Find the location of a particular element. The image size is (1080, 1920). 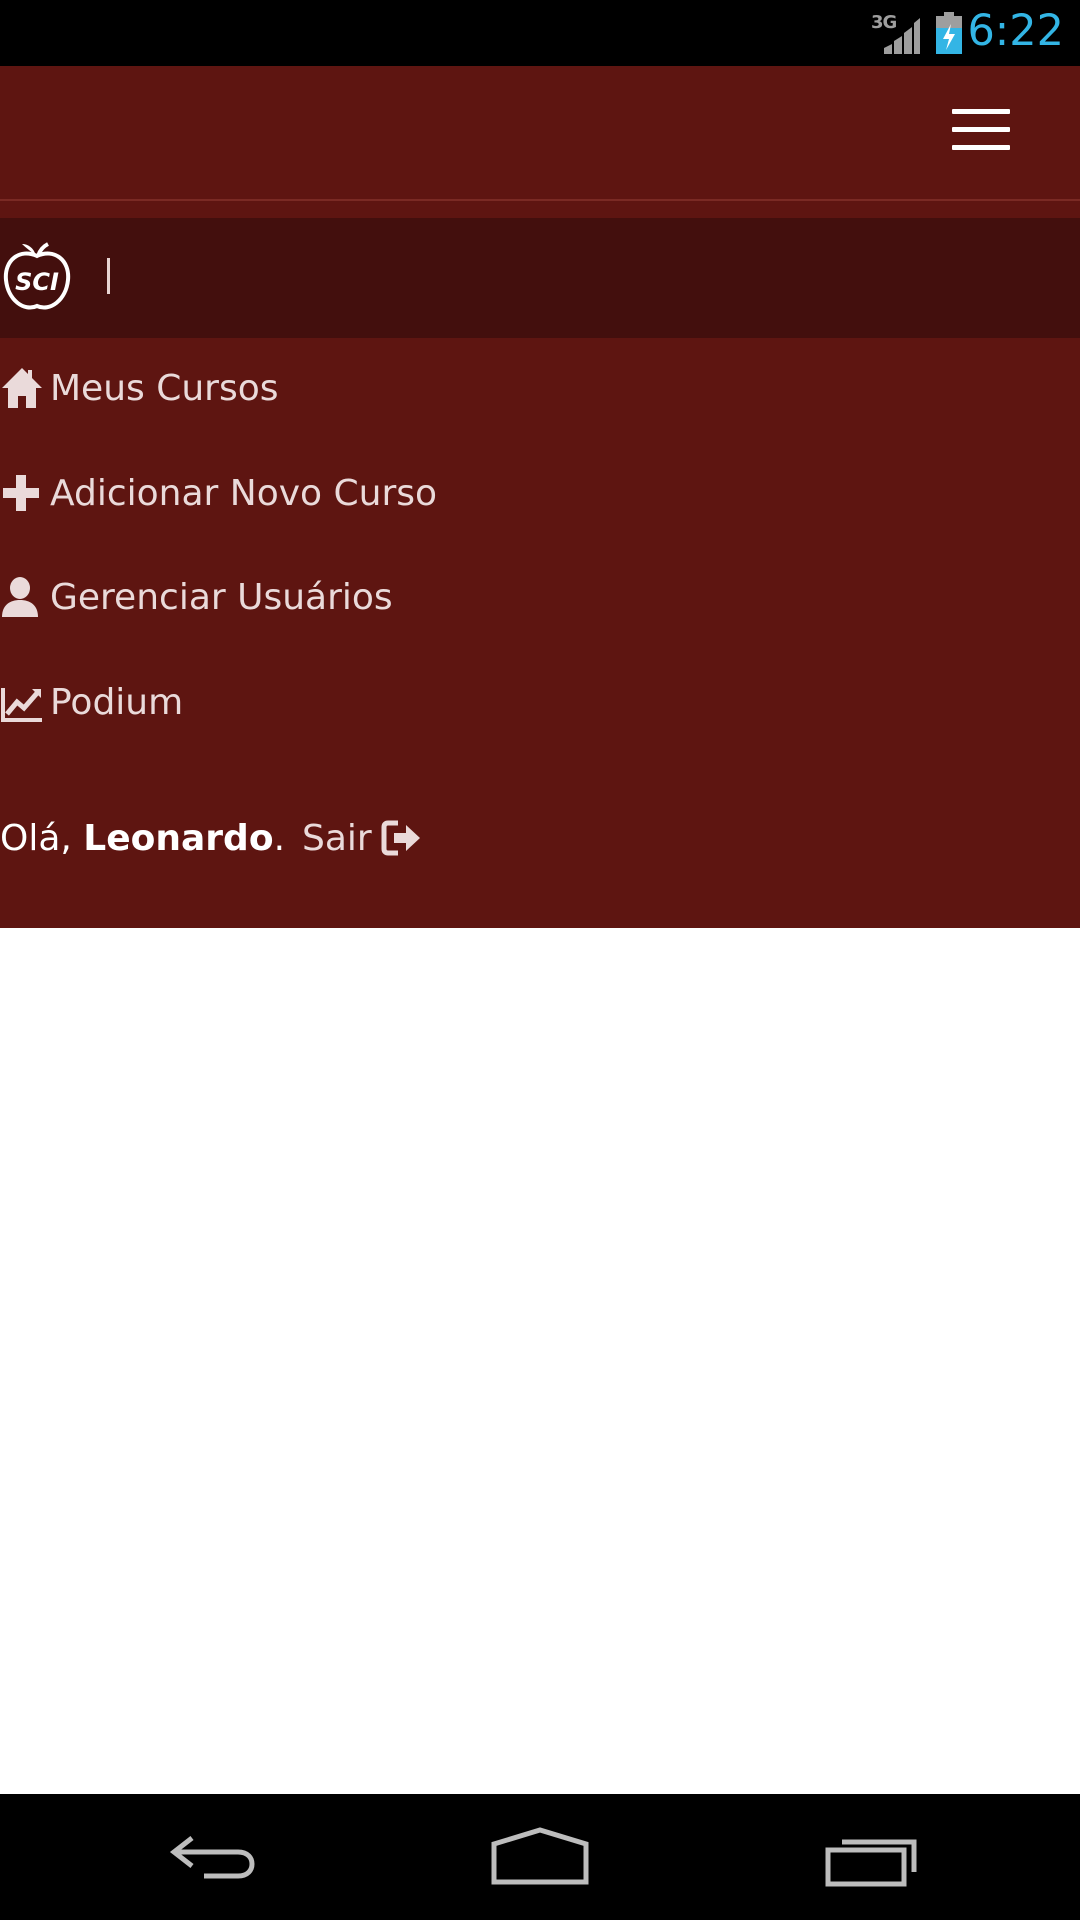

user-greeting: Olá, Leonardo. is located at coordinates (142, 838).